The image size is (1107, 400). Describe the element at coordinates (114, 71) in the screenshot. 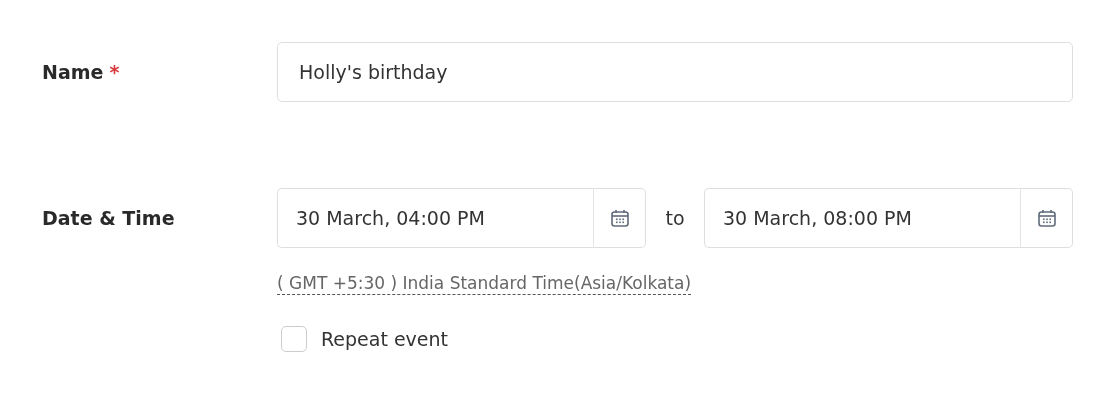

I see `required-mark: *` at that location.